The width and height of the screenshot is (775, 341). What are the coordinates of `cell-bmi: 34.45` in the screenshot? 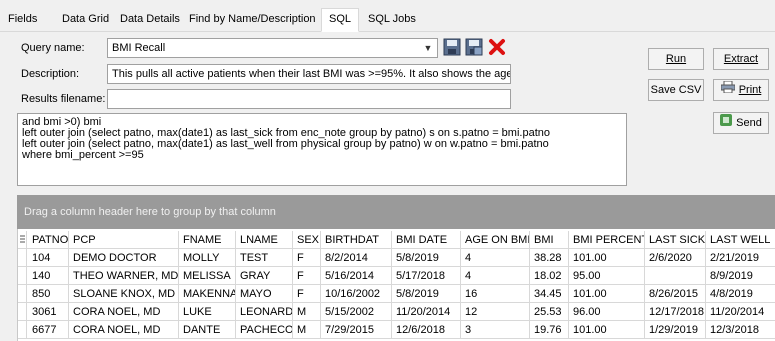 It's located at (549, 294).